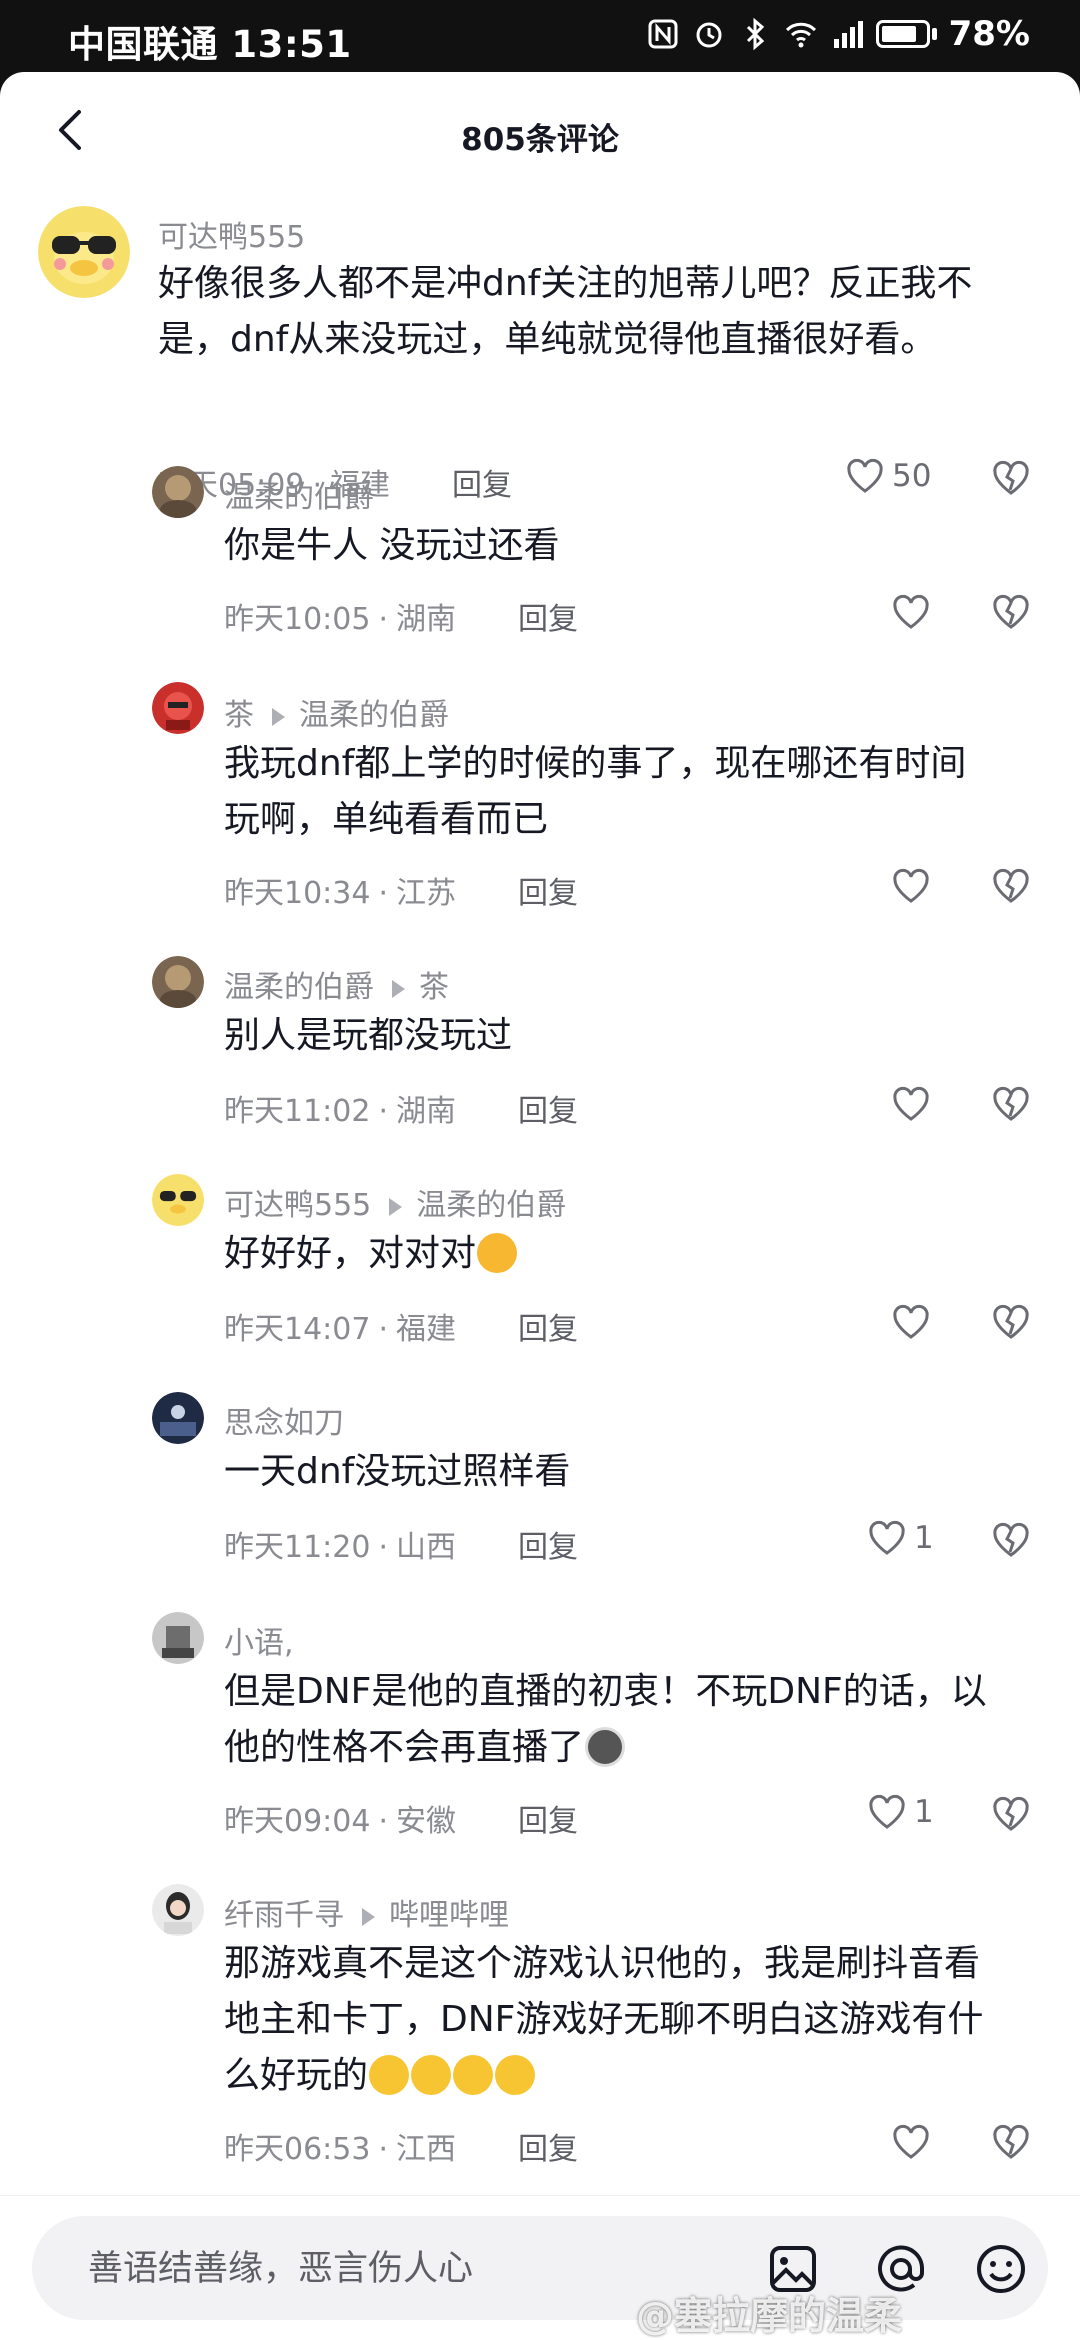  I want to click on comment-text: 好好好，对对对, so click(371, 1254).